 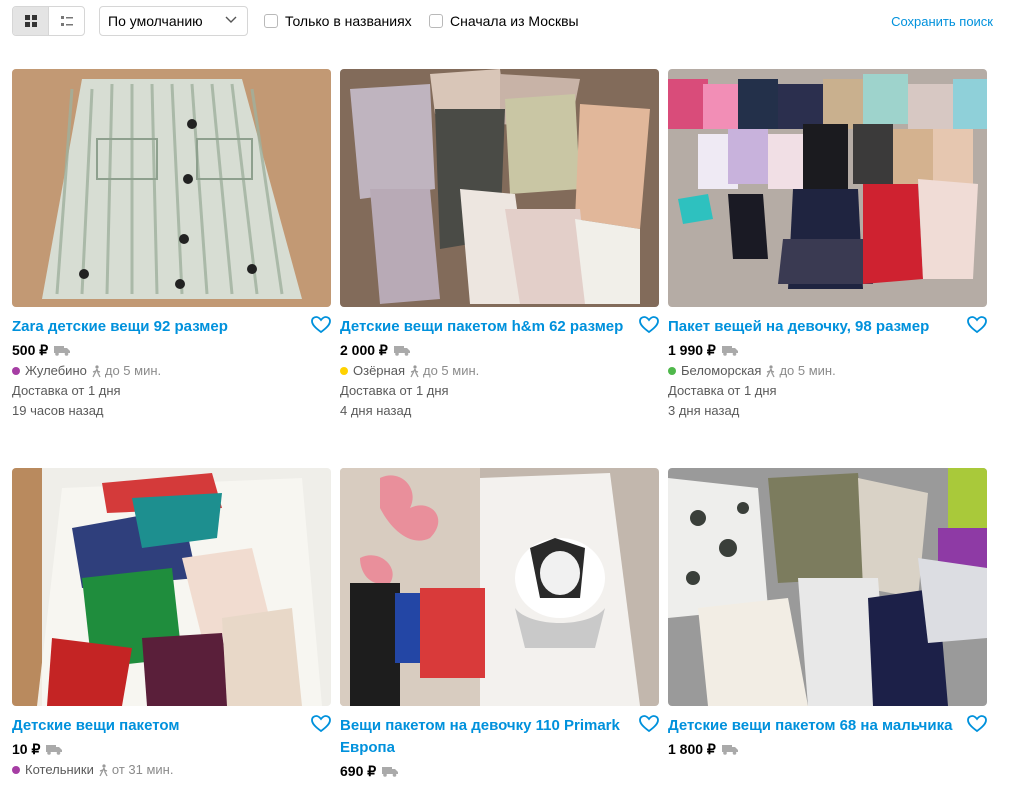 What do you see at coordinates (26, 748) in the screenshot?
I see `listing-price: 10 ₽` at bounding box center [26, 748].